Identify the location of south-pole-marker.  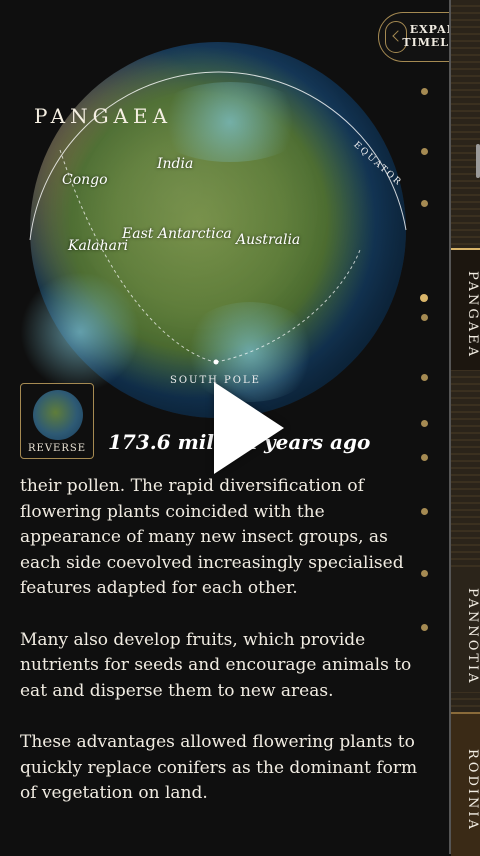
(216, 362).